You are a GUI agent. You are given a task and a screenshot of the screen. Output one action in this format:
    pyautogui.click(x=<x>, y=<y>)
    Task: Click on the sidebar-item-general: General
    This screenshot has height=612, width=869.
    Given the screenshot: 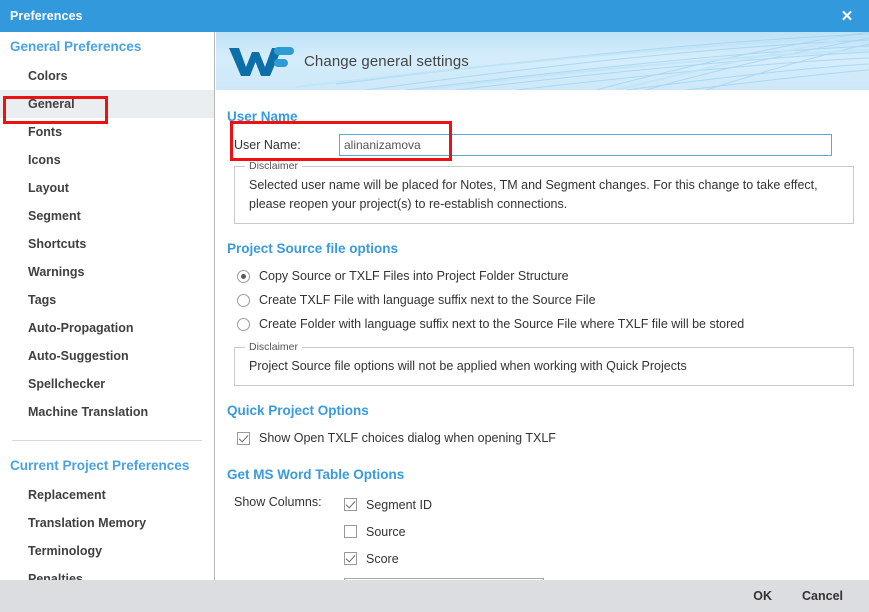 What is the action you would take?
    pyautogui.click(x=107, y=104)
    